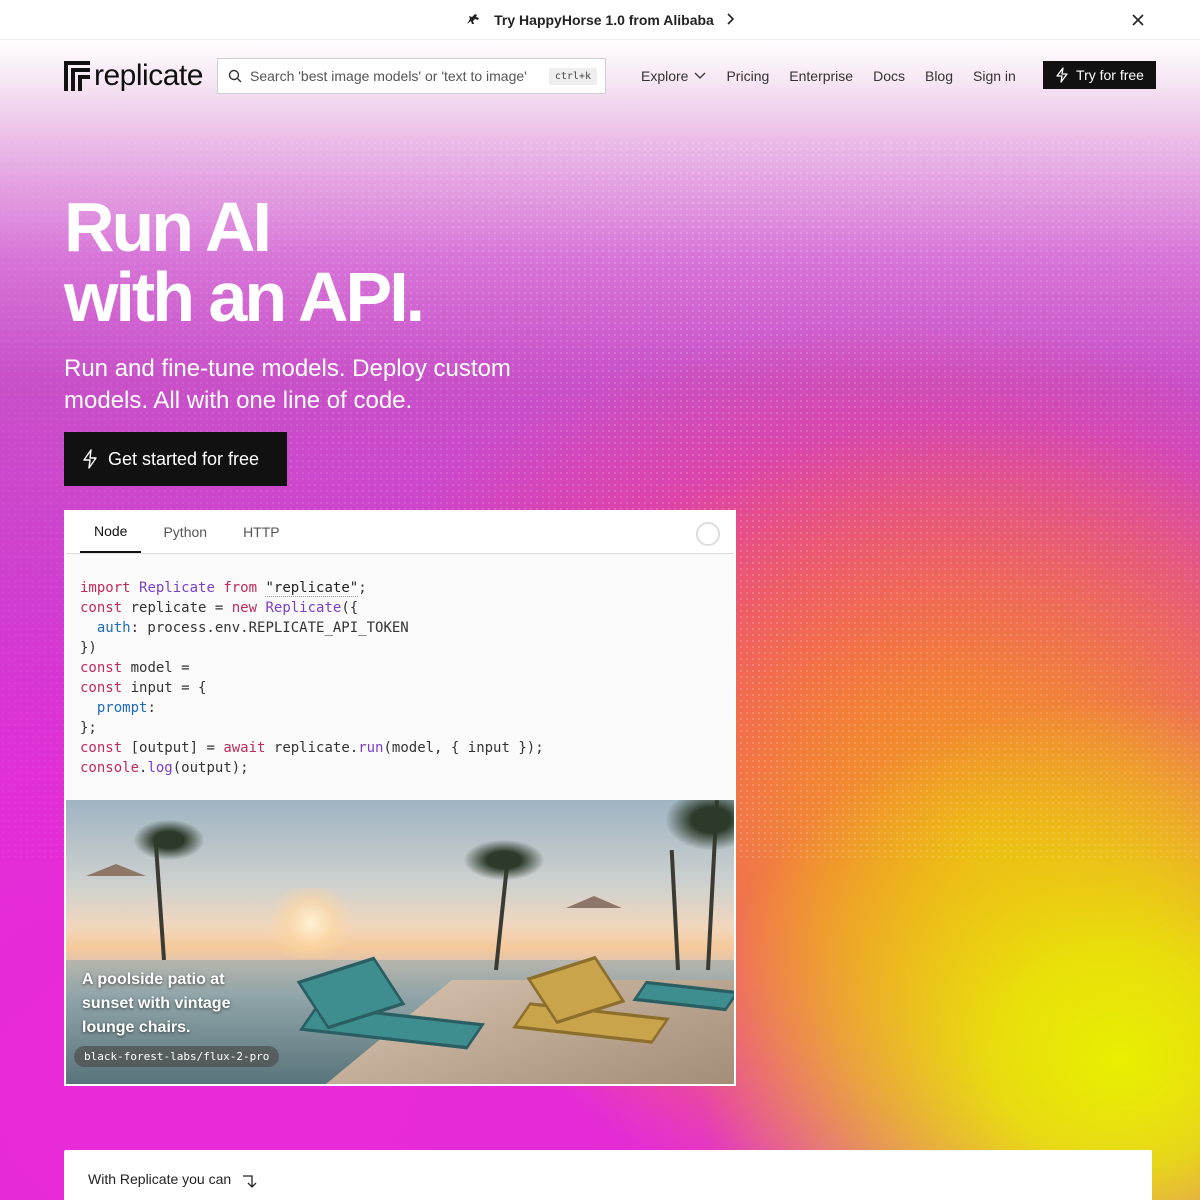  Describe the element at coordinates (994, 76) in the screenshot. I see `nav-sign-in: Sign in` at that location.